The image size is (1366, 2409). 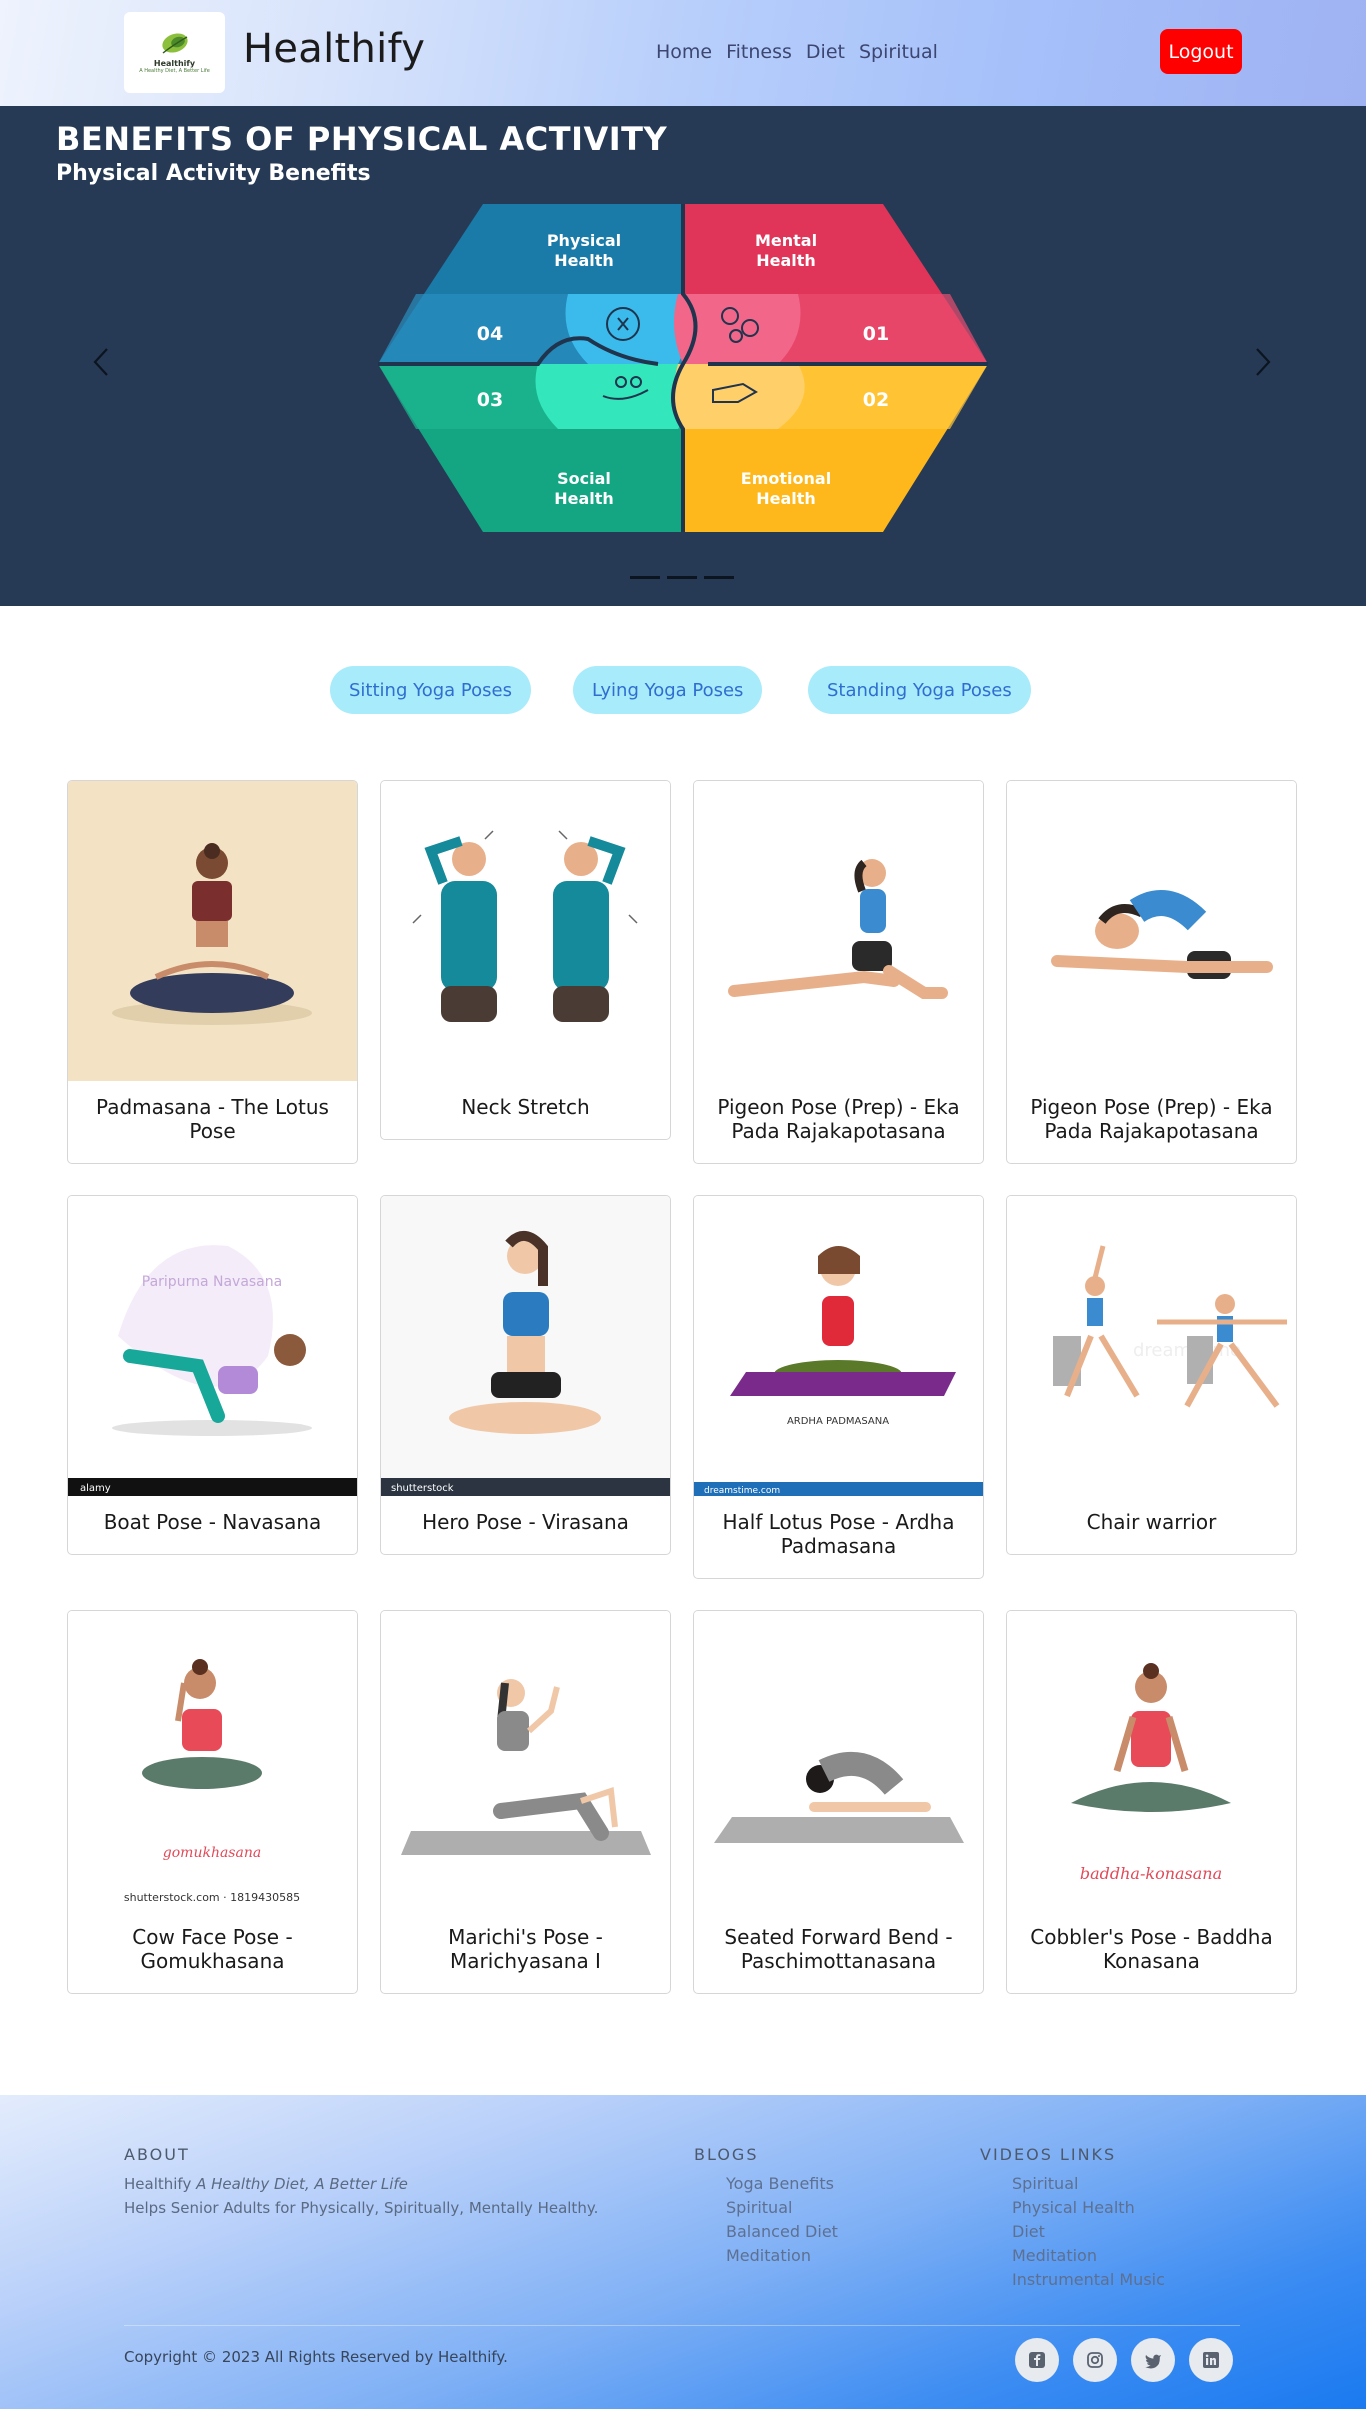 What do you see at coordinates (1048, 2154) in the screenshot?
I see `videos-heading: VIDEOS LINKS` at bounding box center [1048, 2154].